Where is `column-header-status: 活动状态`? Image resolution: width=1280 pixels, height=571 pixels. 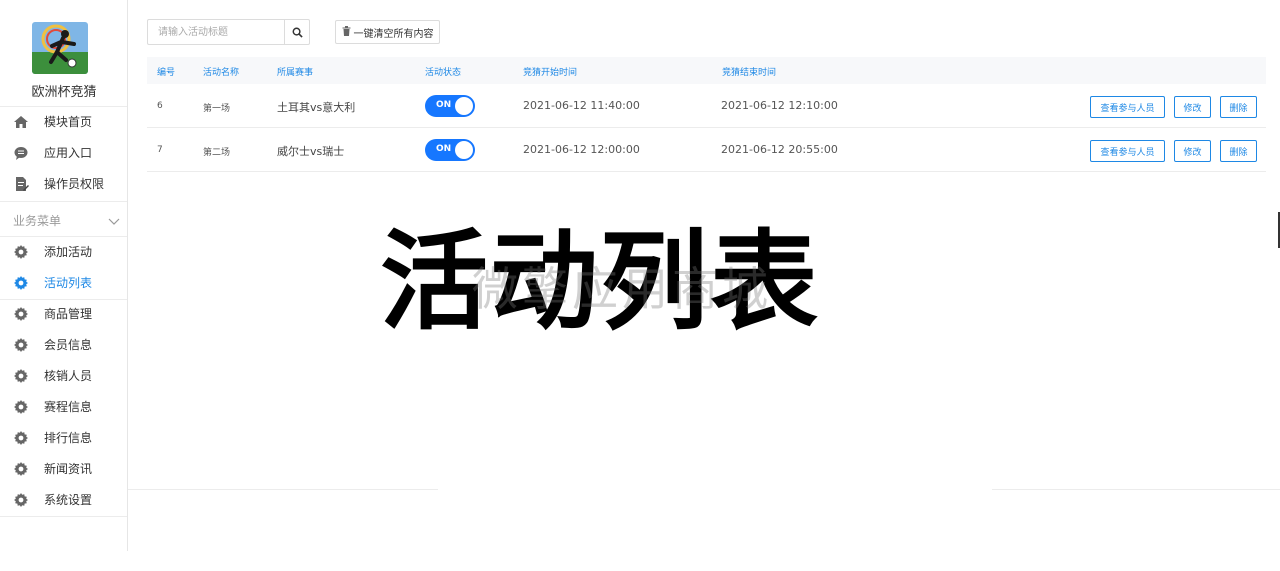 column-header-status: 活动状态 is located at coordinates (443, 73).